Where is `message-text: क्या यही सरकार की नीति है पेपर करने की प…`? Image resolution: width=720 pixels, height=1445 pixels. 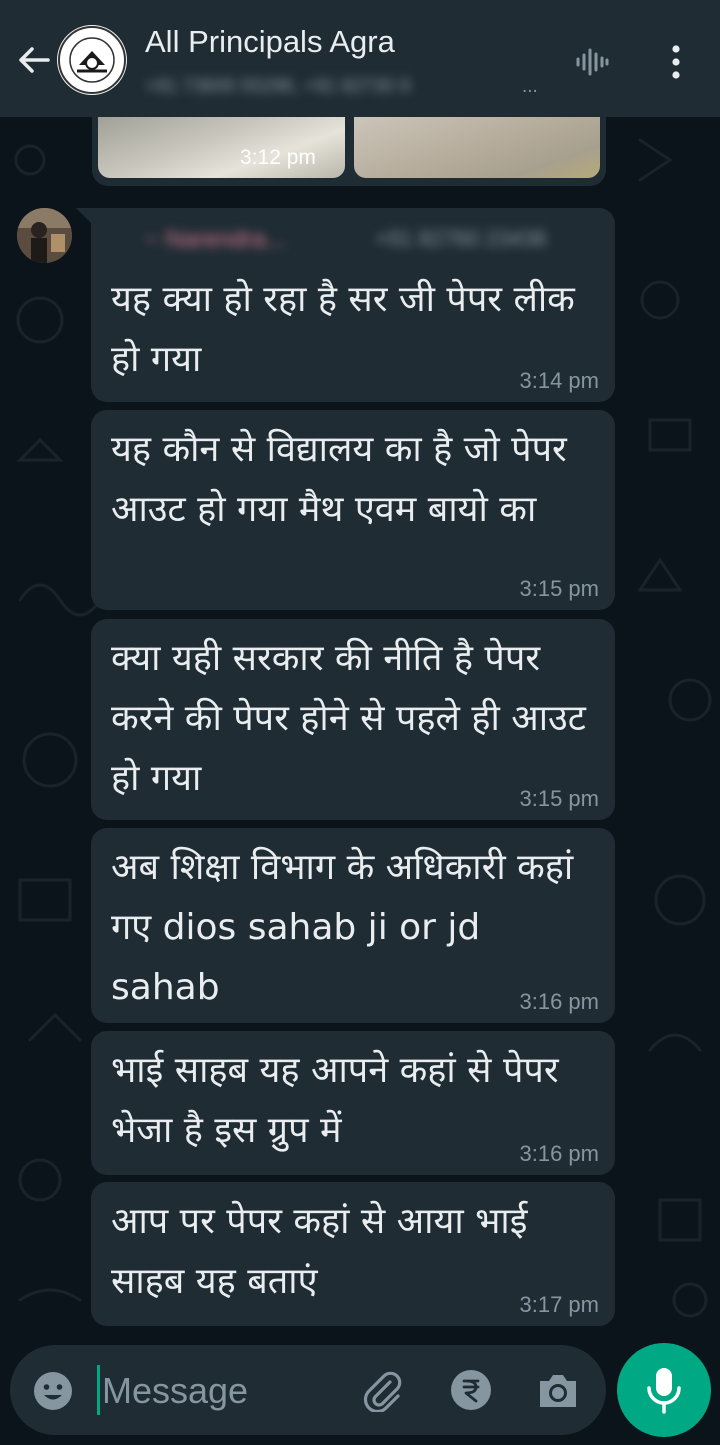
message-text: क्या यही सरकार की नीति है पेपर करने की प… is located at coordinates (348, 718).